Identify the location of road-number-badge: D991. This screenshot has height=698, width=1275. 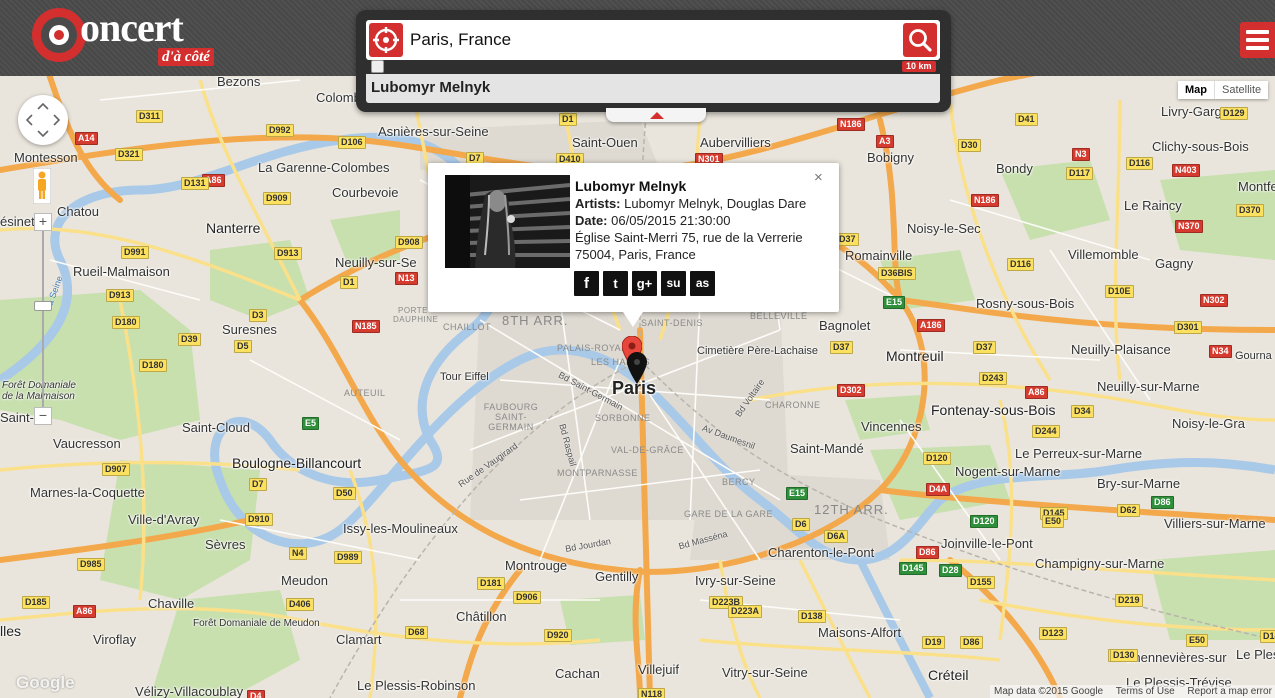
(135, 252).